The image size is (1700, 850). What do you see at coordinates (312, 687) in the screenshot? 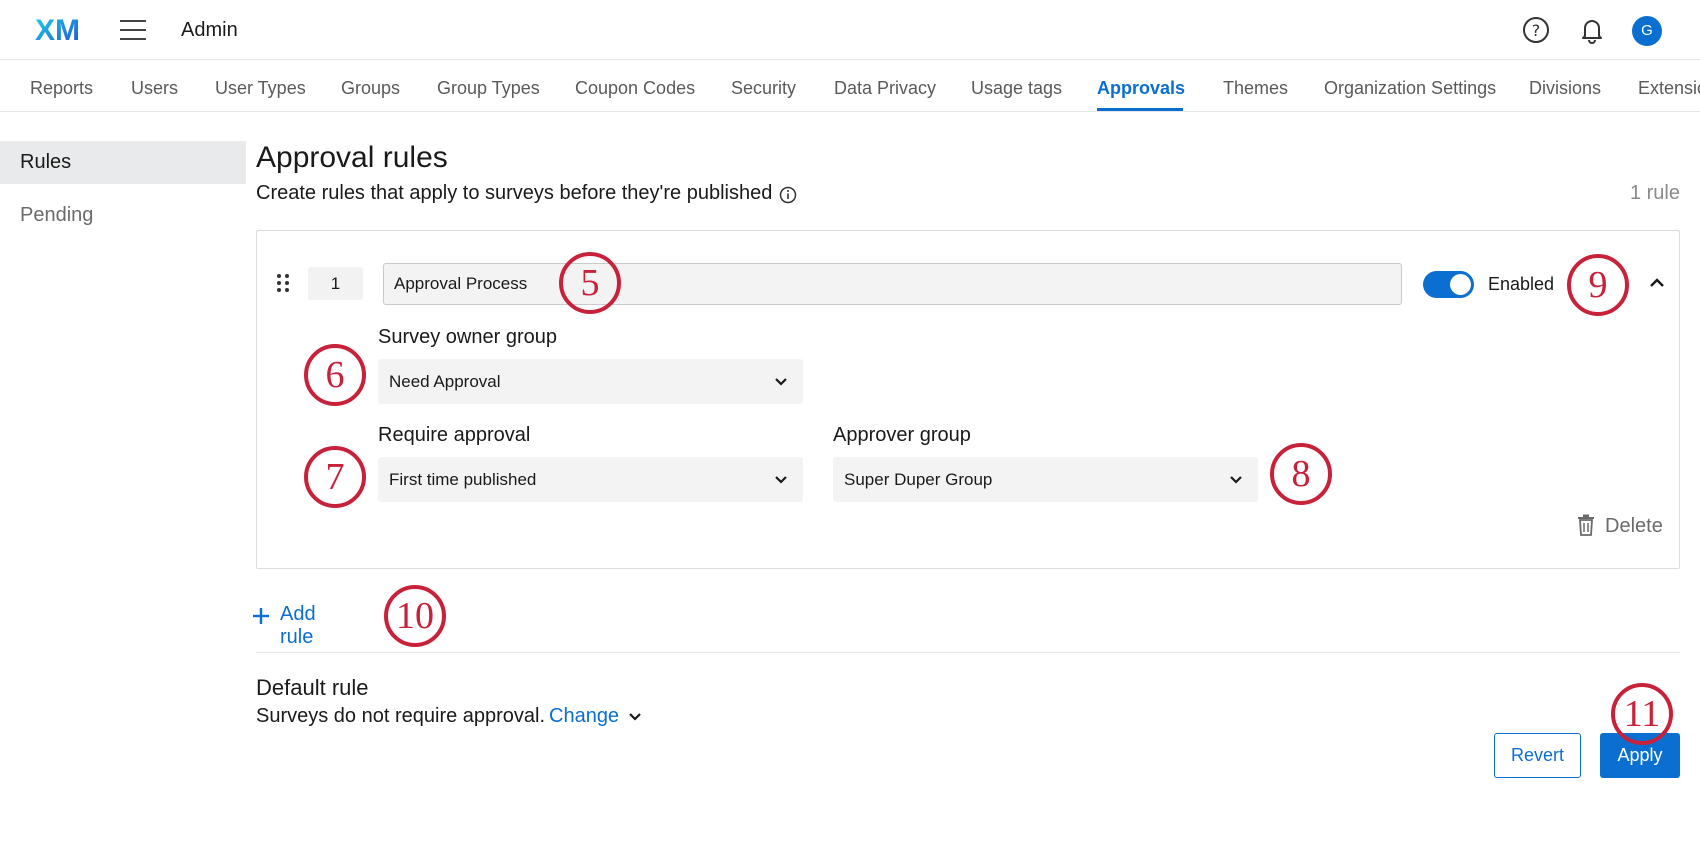
I see `default-rule-title: Default rule` at bounding box center [312, 687].